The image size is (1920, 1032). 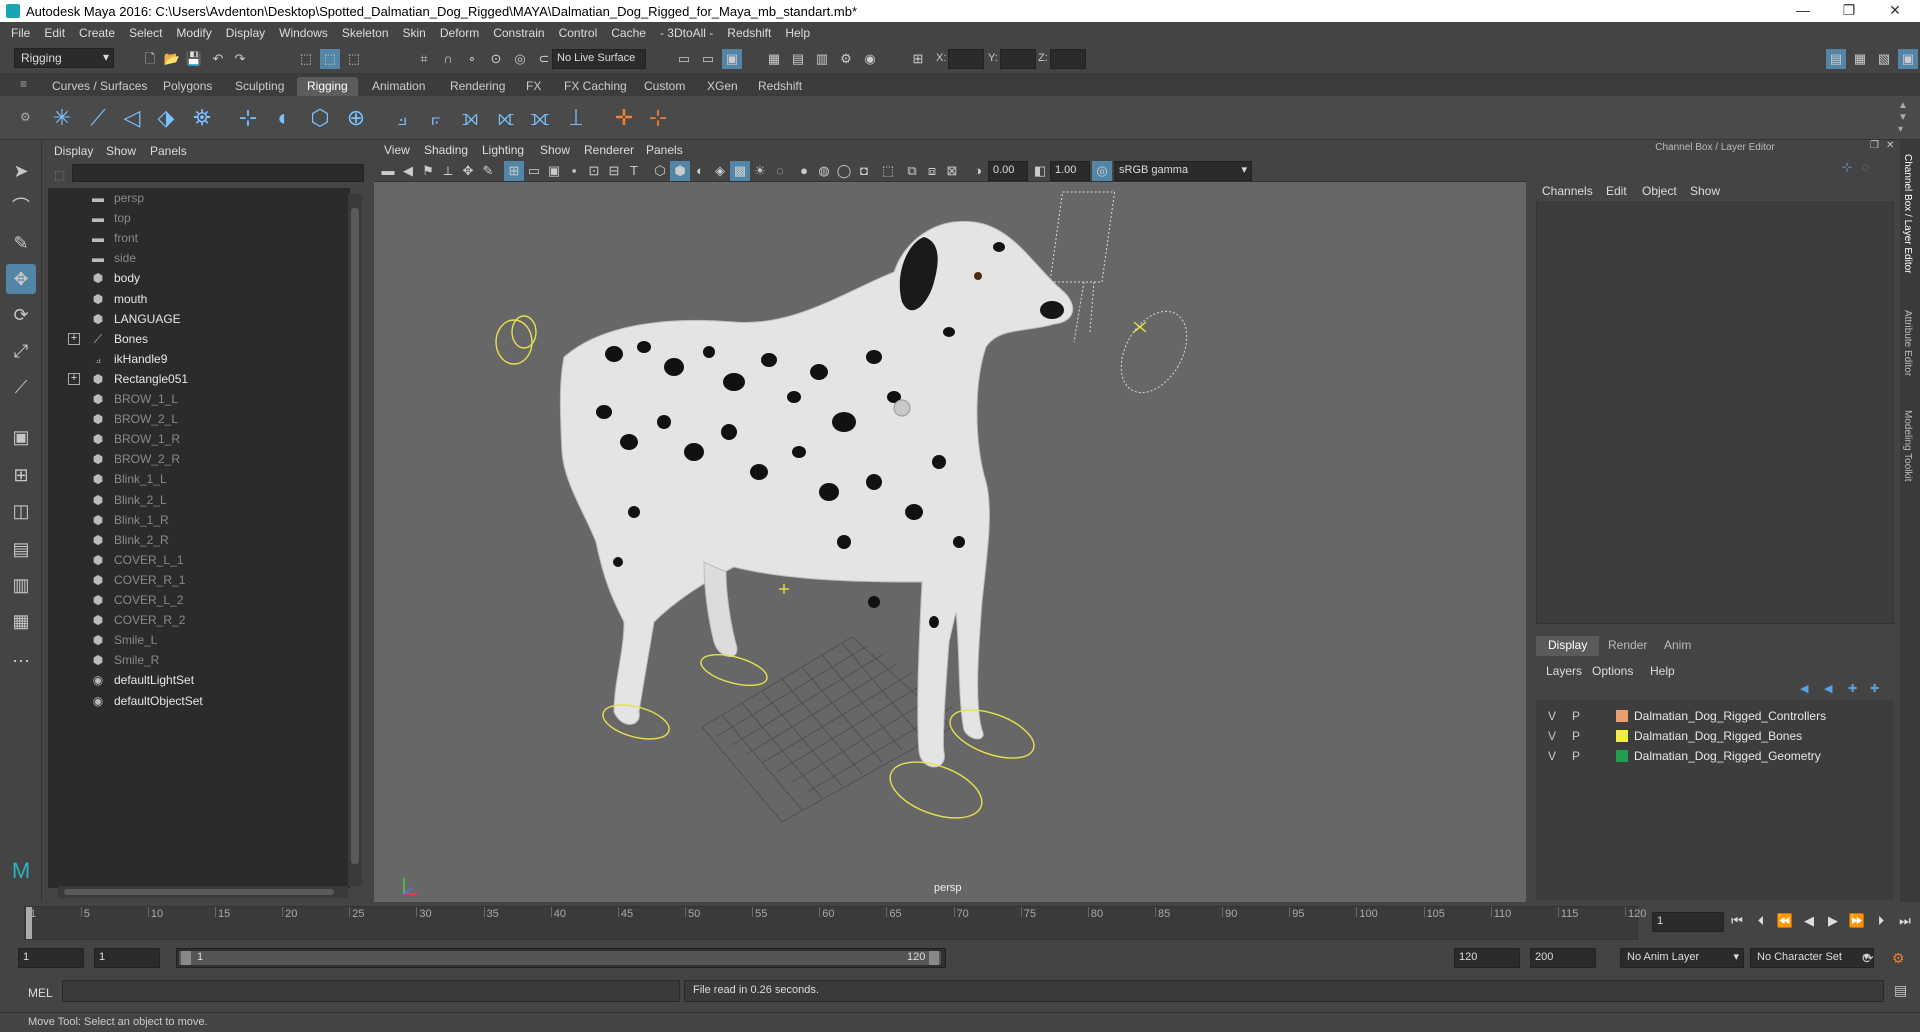 I want to click on menu-select: Select, so click(x=145, y=33).